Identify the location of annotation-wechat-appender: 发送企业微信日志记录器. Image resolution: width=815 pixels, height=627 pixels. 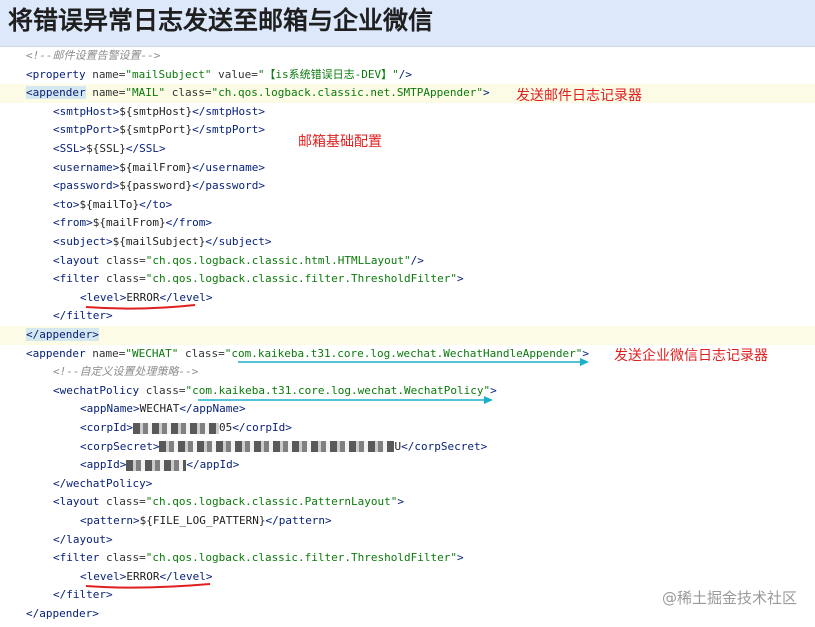
(691, 356).